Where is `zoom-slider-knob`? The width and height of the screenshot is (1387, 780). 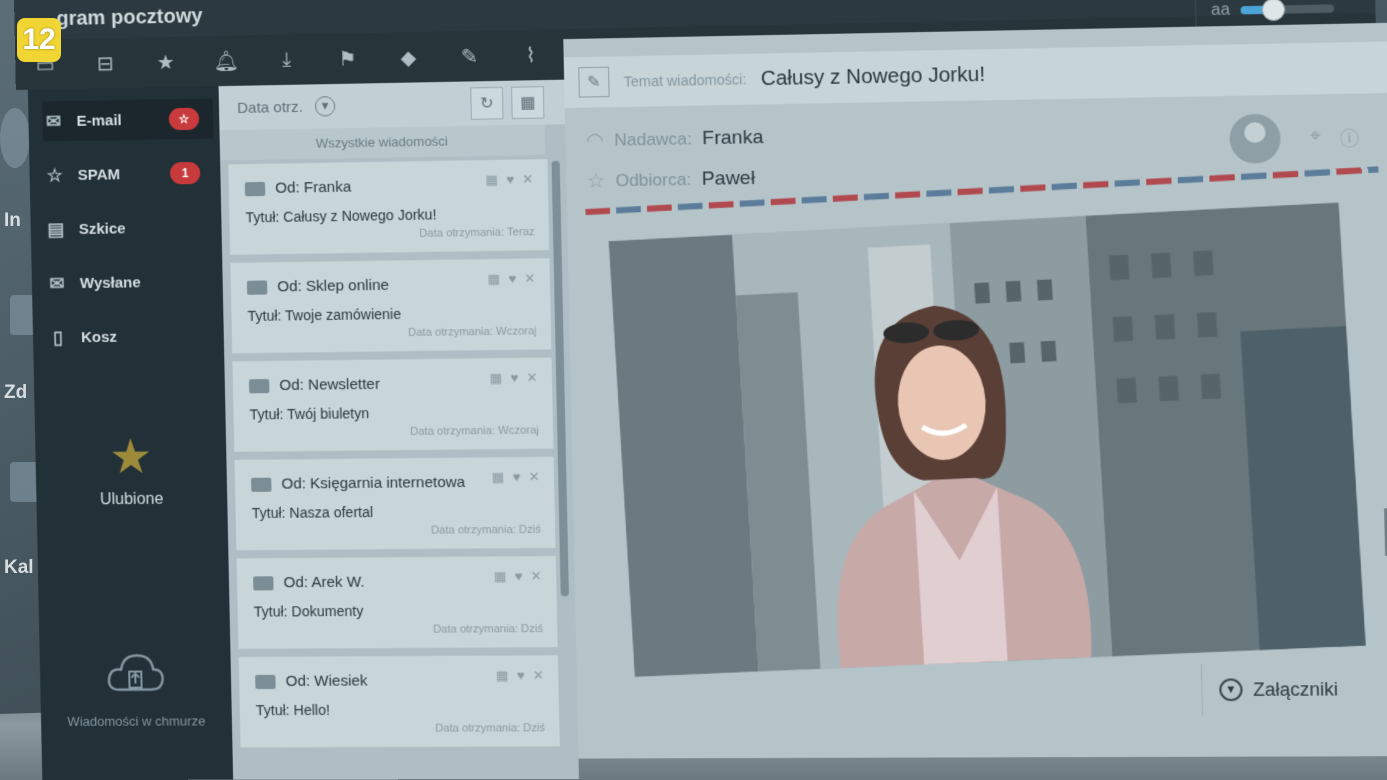
zoom-slider-knob is located at coordinates (1273, 11).